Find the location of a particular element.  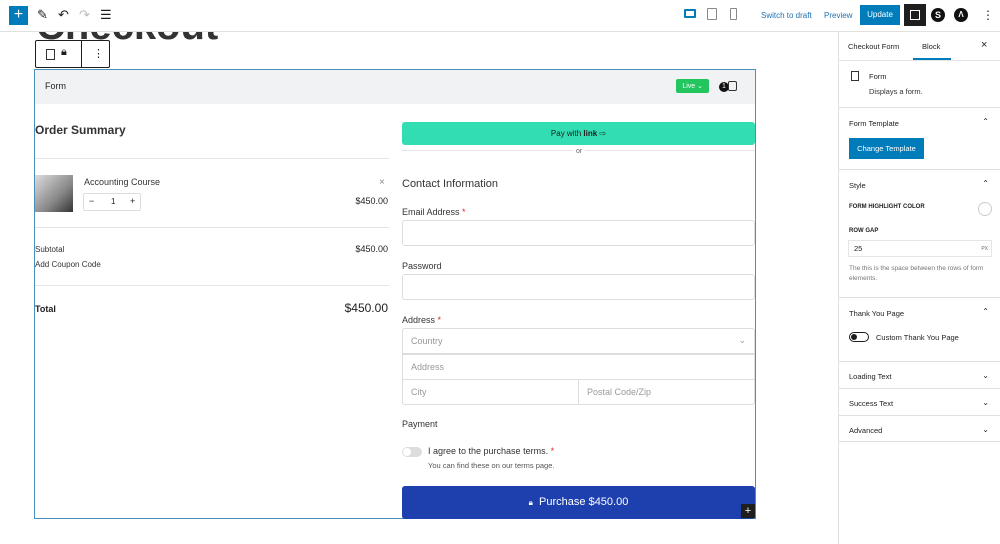

panel-thank-you: Thank You Page ⌃ Custom Thank You Page is located at coordinates (919, 329).